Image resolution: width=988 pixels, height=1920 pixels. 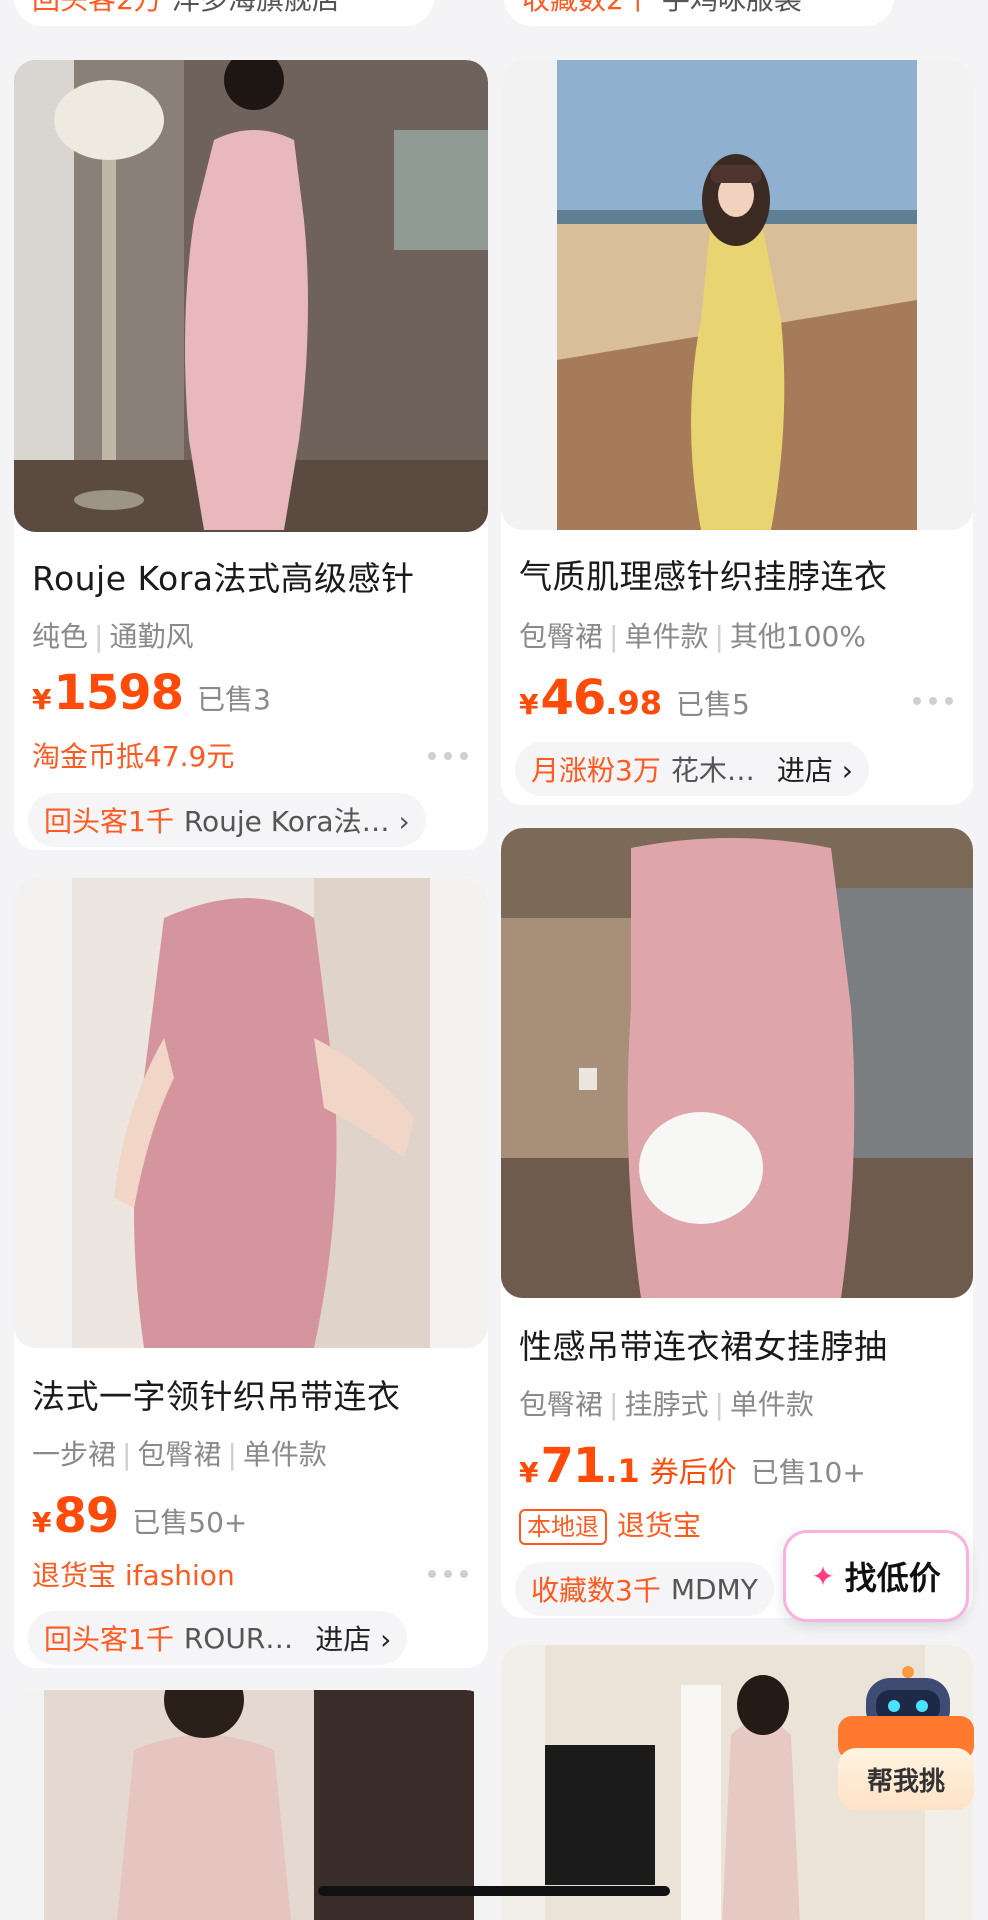 What do you see at coordinates (133, 756) in the screenshot?
I see `promo-text: 淘金币抵47.9元` at bounding box center [133, 756].